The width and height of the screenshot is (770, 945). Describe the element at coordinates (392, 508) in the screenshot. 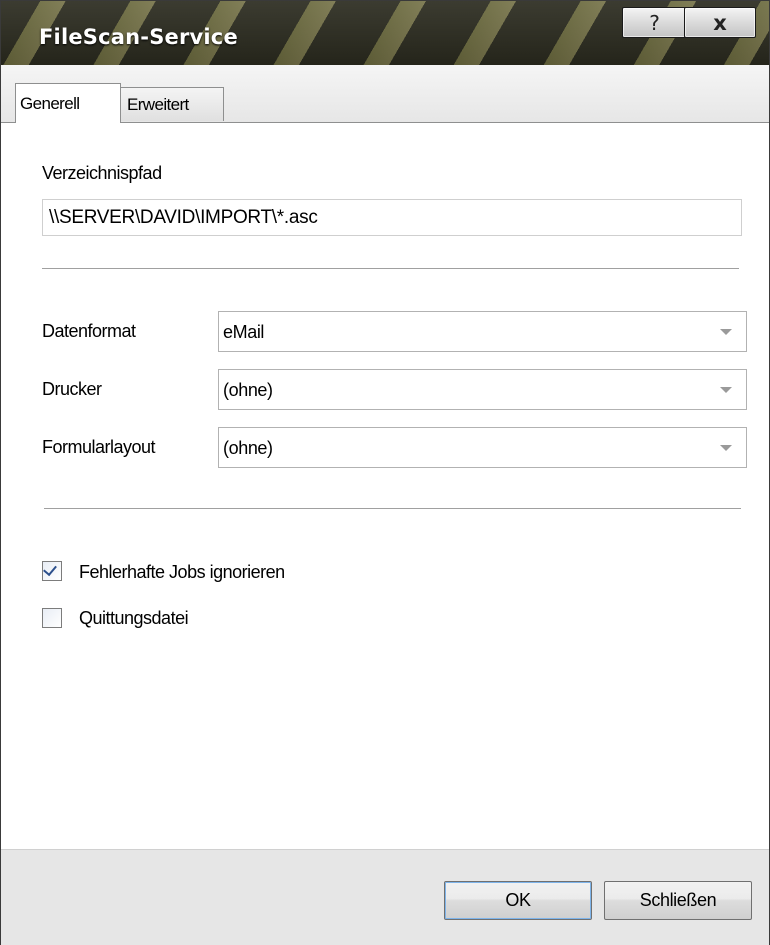

I see `separator-bottom` at that location.